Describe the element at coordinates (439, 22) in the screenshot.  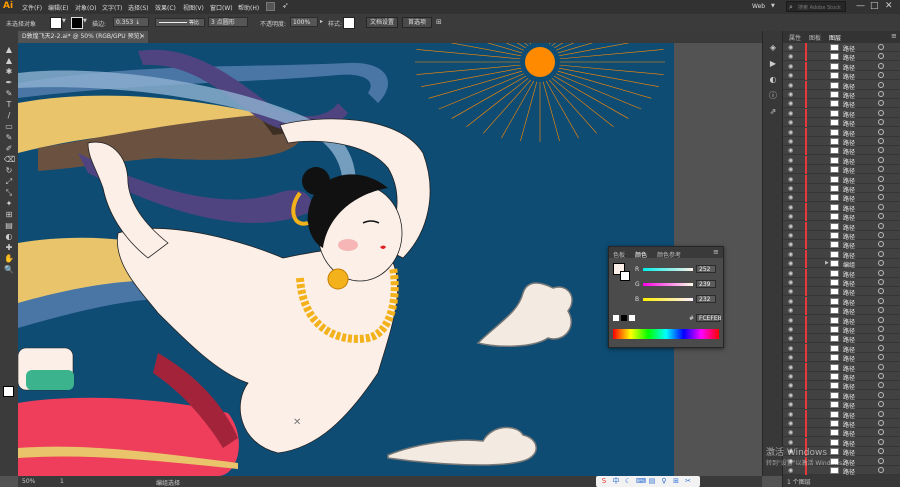
I see `arrange-icon: ⊞` at that location.